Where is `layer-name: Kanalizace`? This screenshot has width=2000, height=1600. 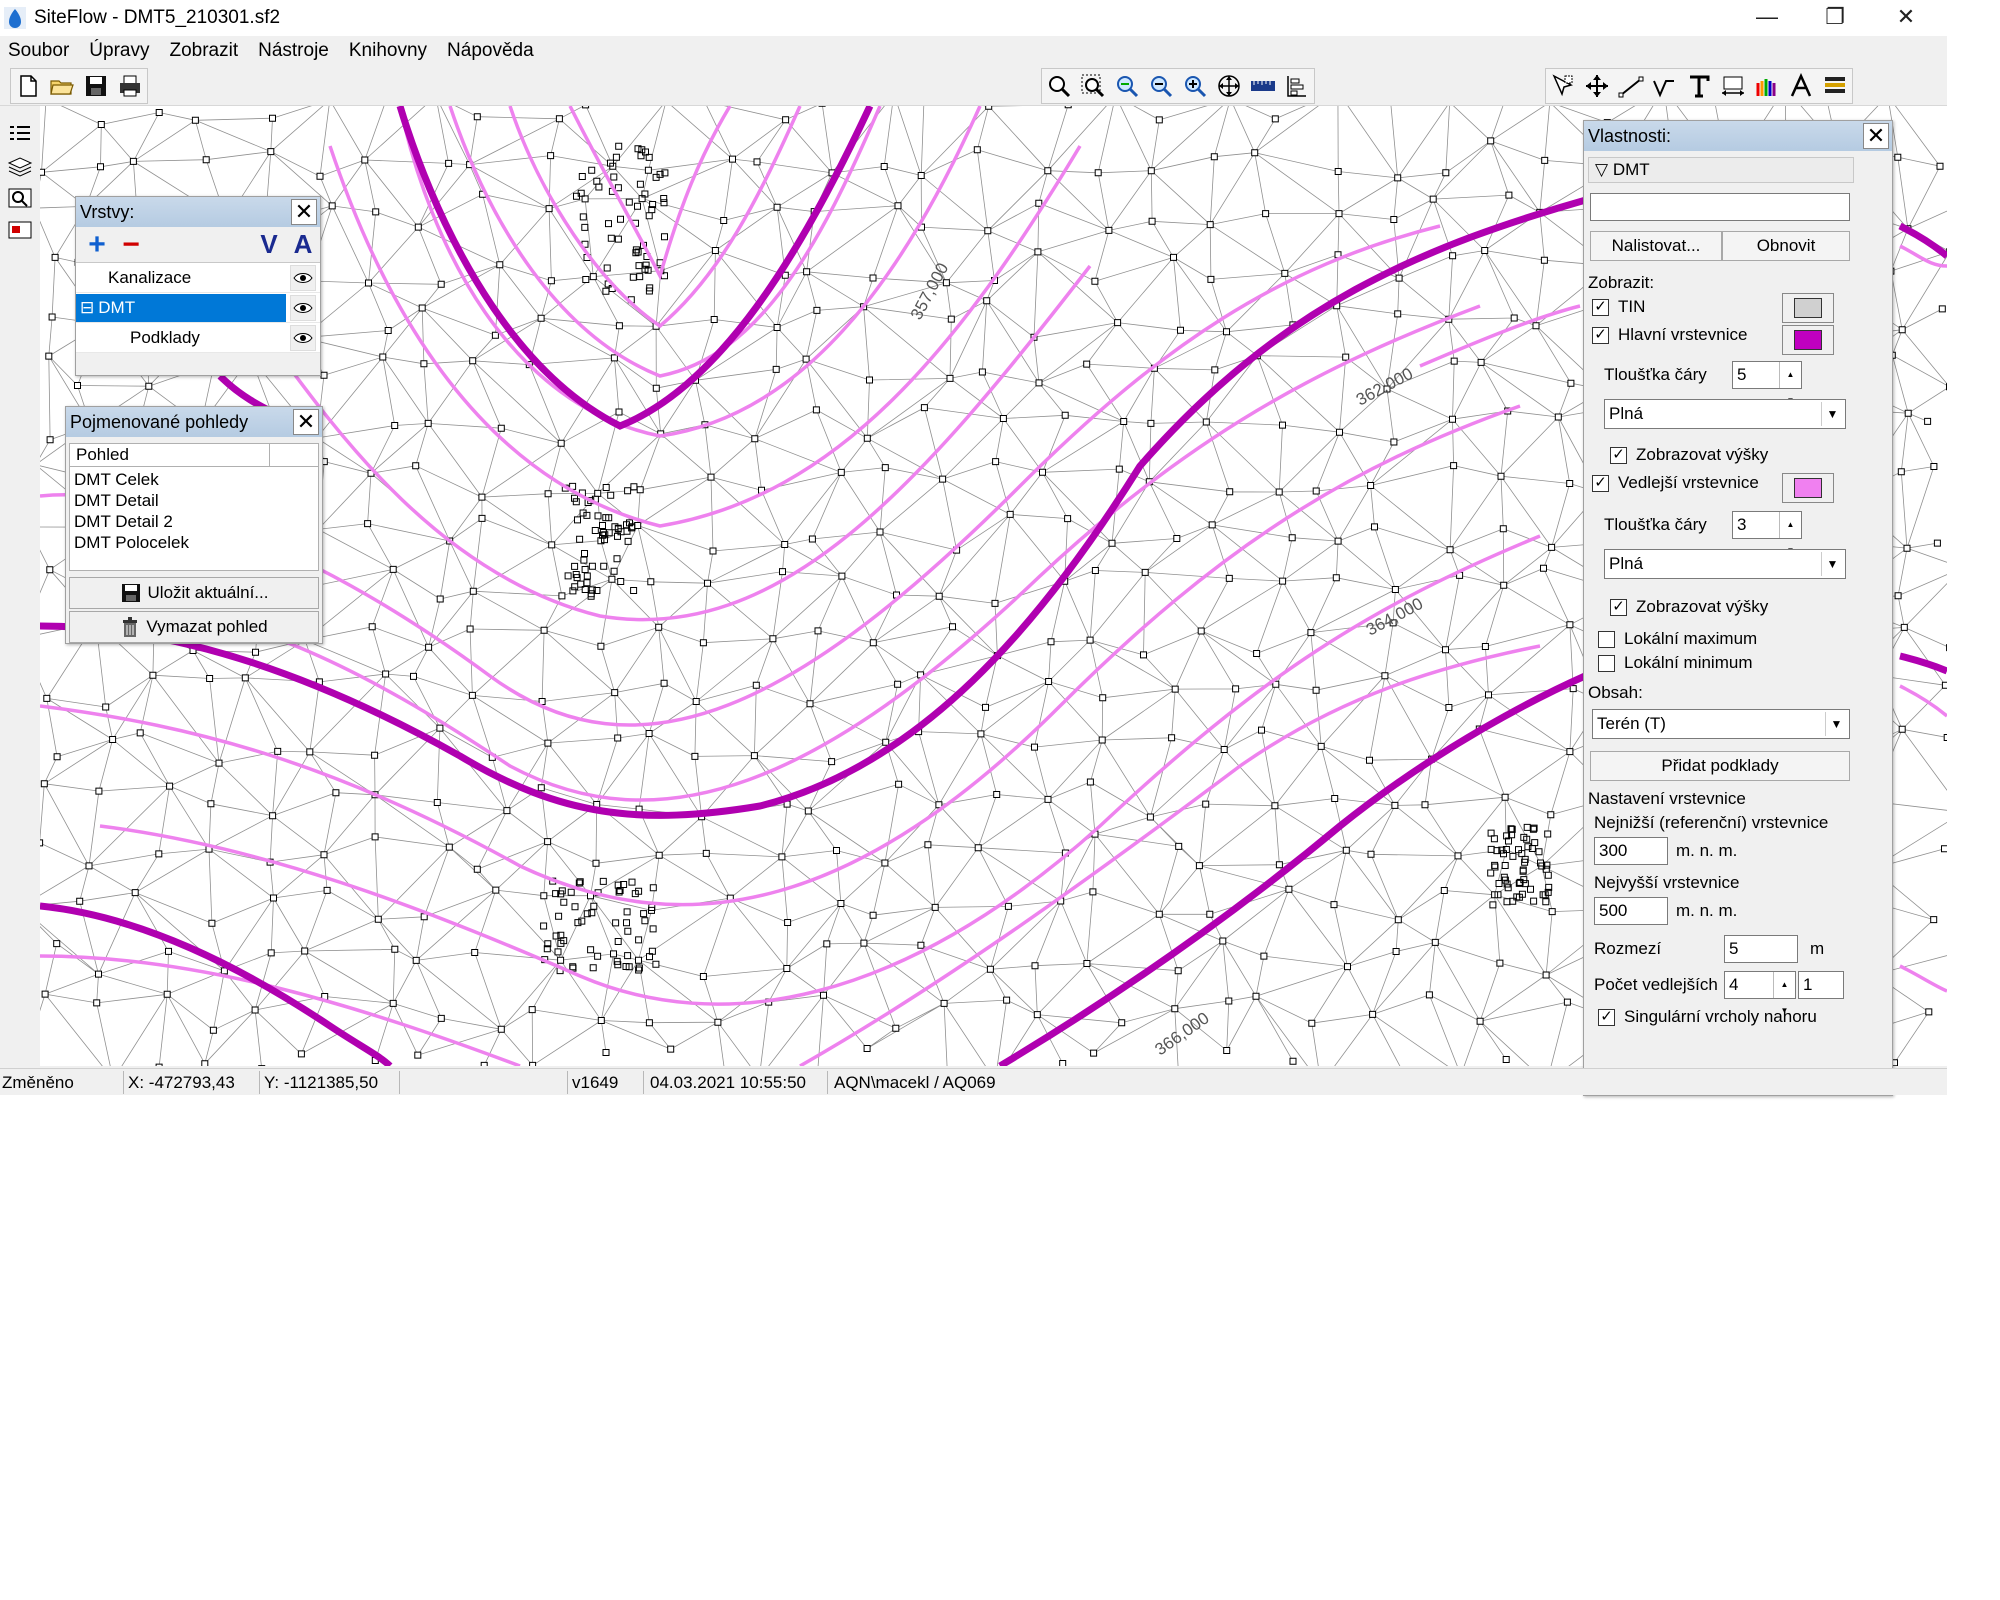 layer-name: Kanalizace is located at coordinates (150, 277).